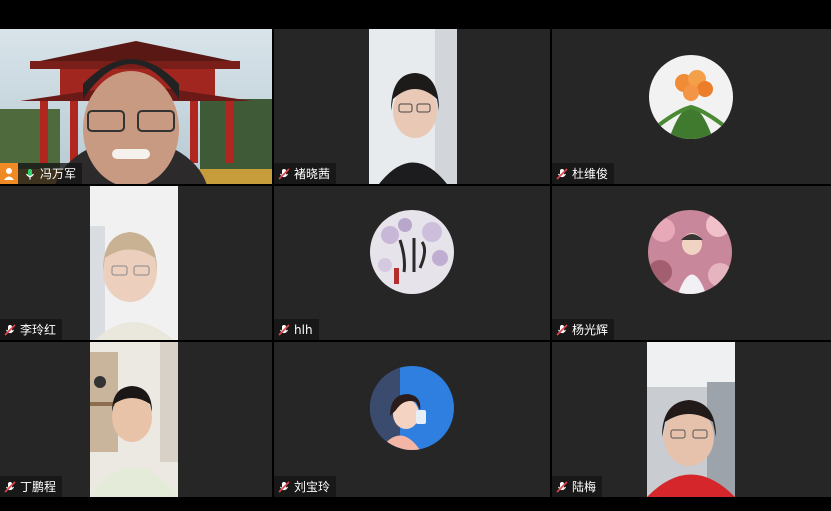 This screenshot has height=511, width=831. I want to click on participant-name: hlh, so click(303, 329).